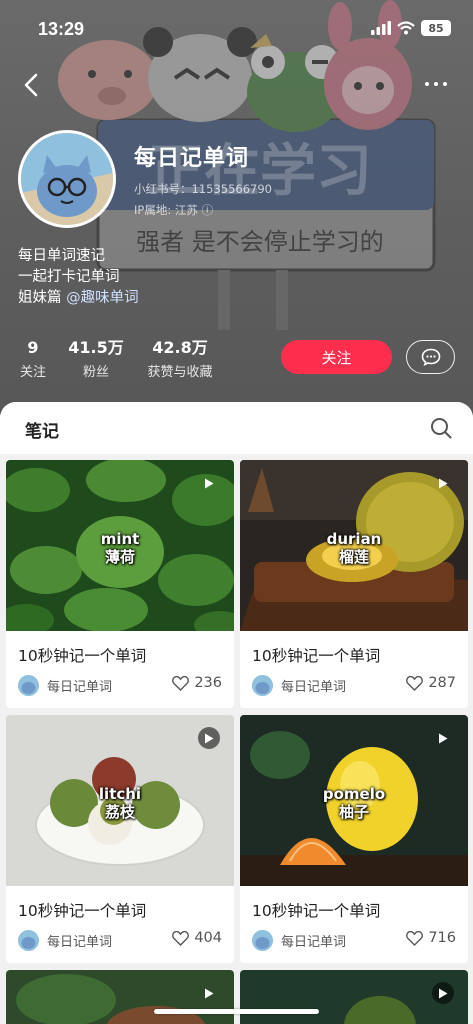 Image resolution: width=473 pixels, height=1024 pixels. I want to click on note-thumbnail: pomelo 柚子, so click(354, 800).